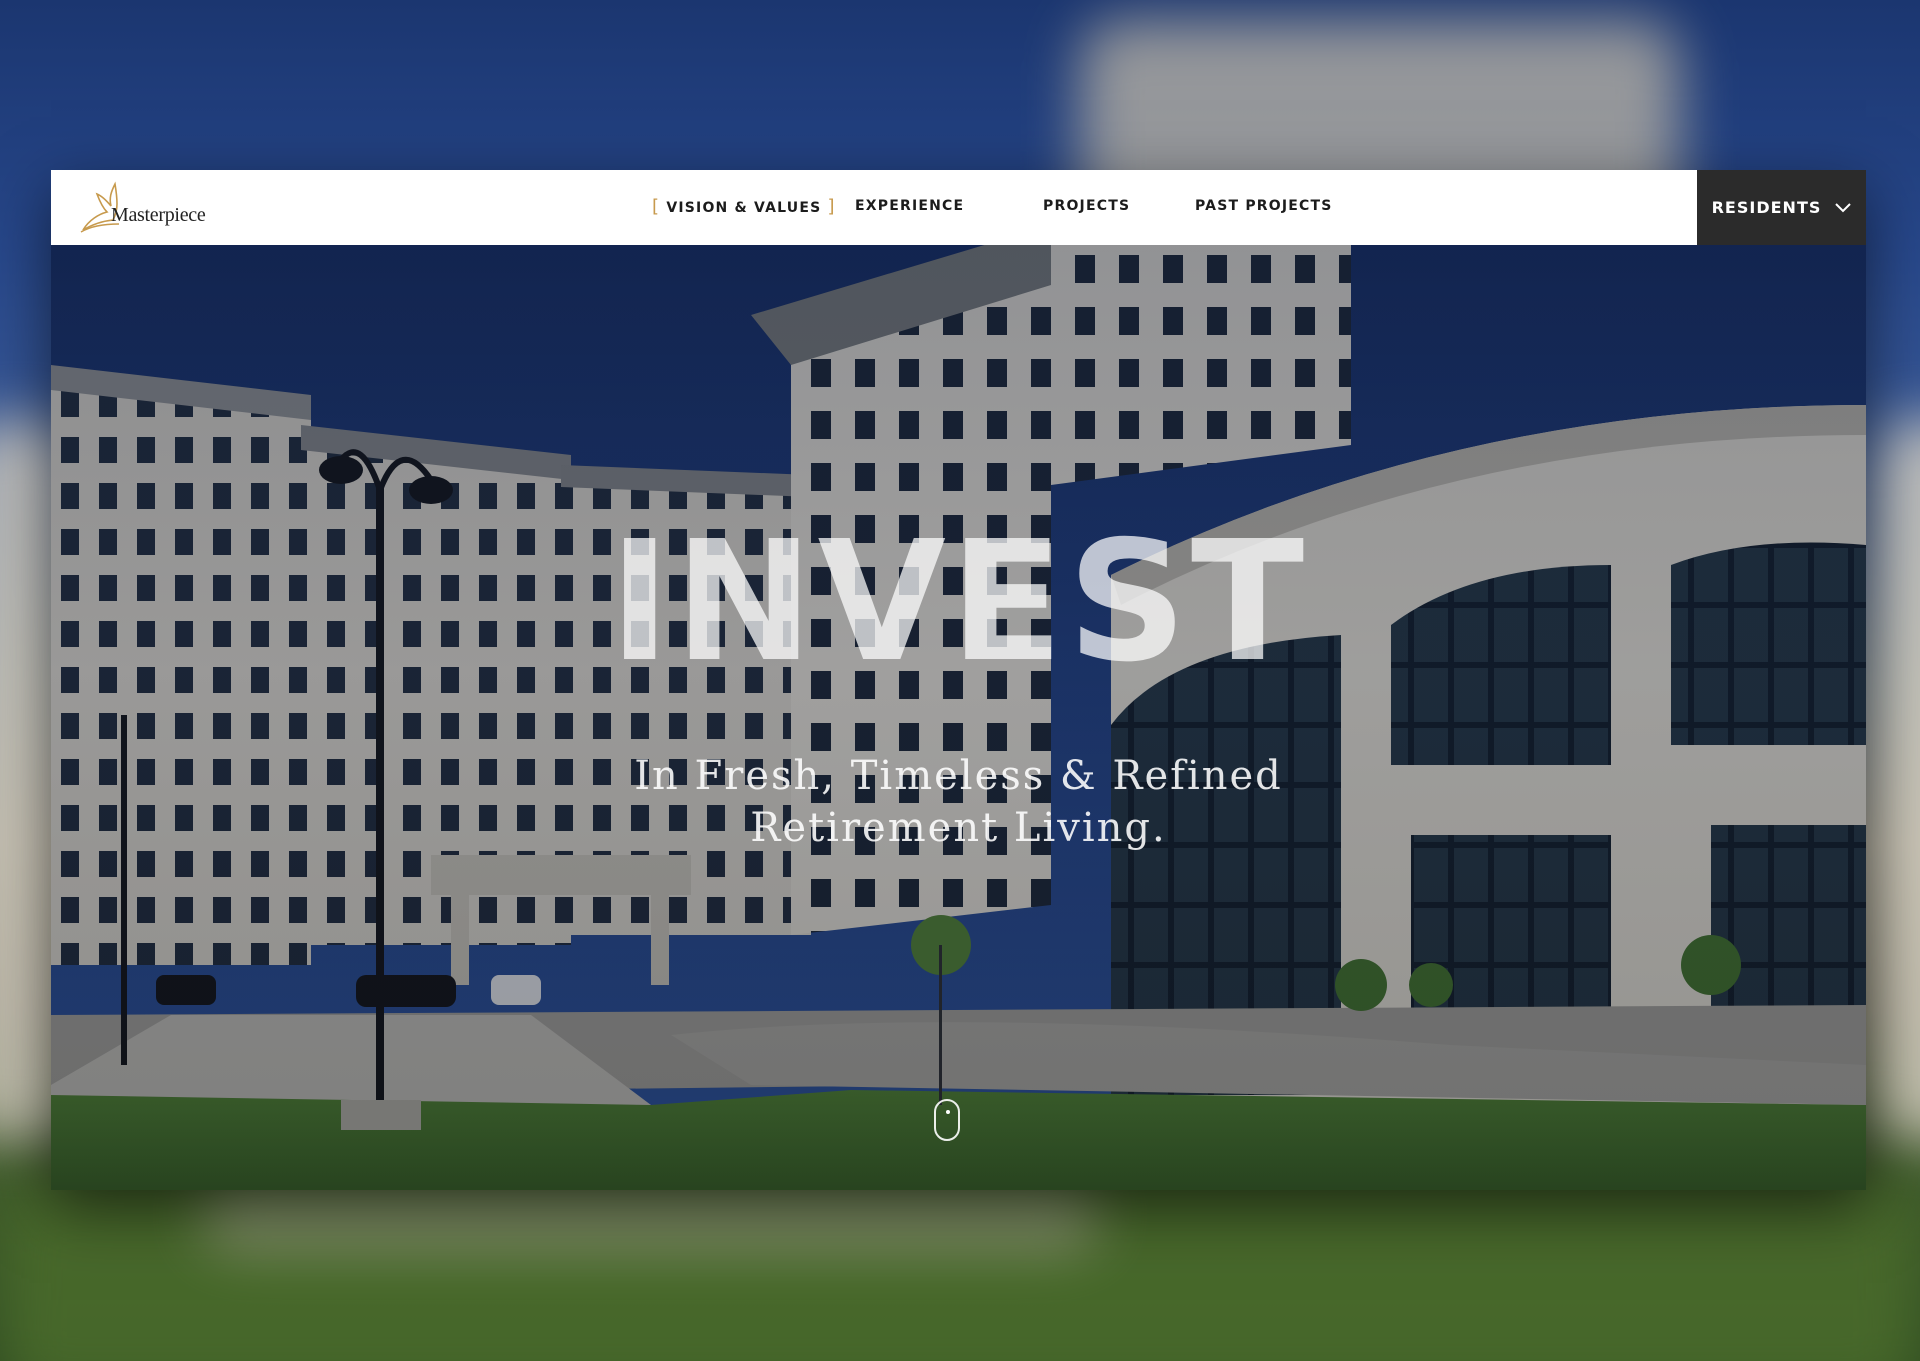  What do you see at coordinates (958, 828) in the screenshot?
I see `hero-subtitle-line2: Retirement Living.` at bounding box center [958, 828].